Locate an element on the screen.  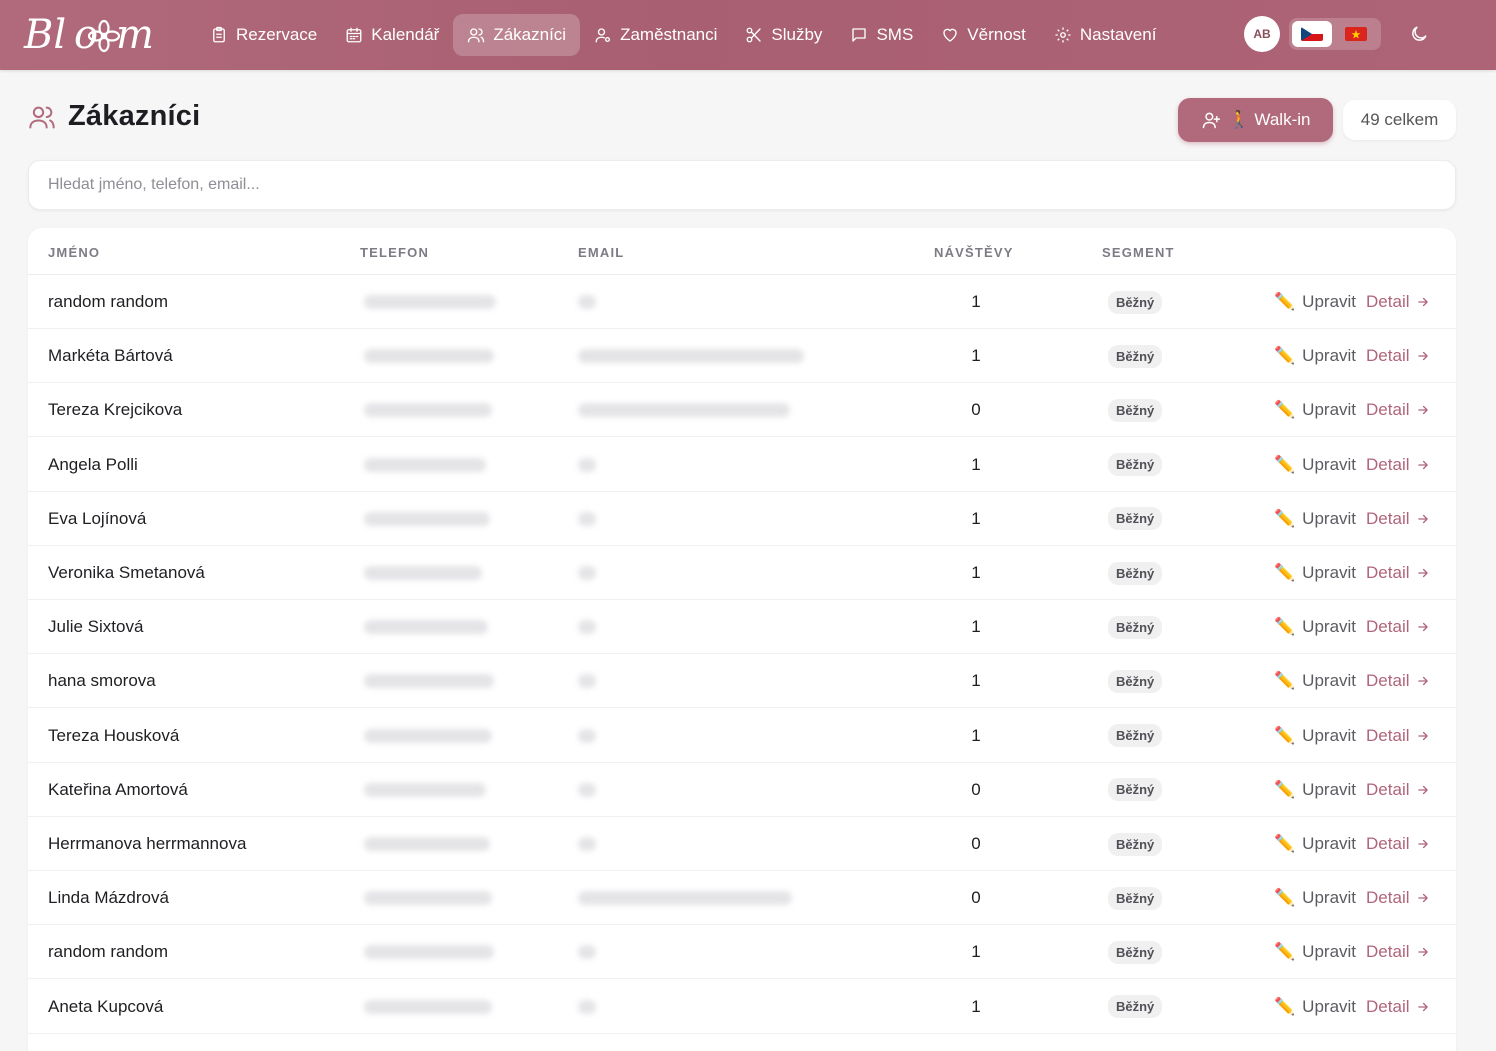
nav-item-nastaveni: Nastavení is located at coordinates (1105, 35).